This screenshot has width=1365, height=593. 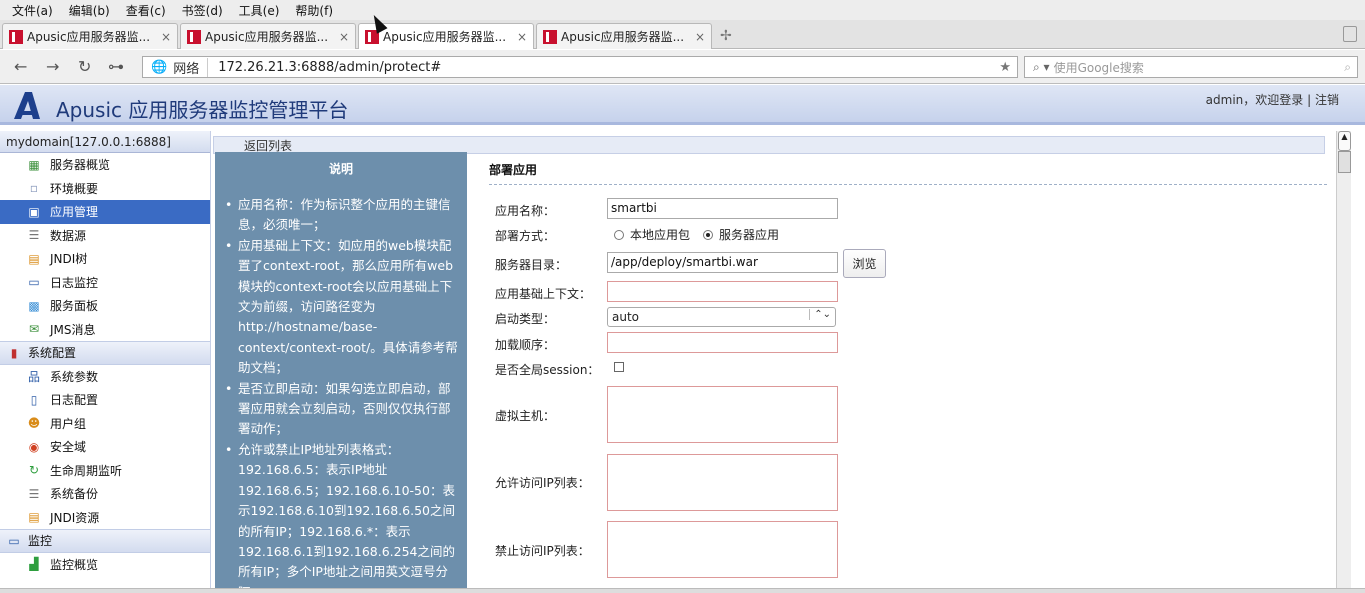 I want to click on network-icon: 品, so click(x=33, y=376).